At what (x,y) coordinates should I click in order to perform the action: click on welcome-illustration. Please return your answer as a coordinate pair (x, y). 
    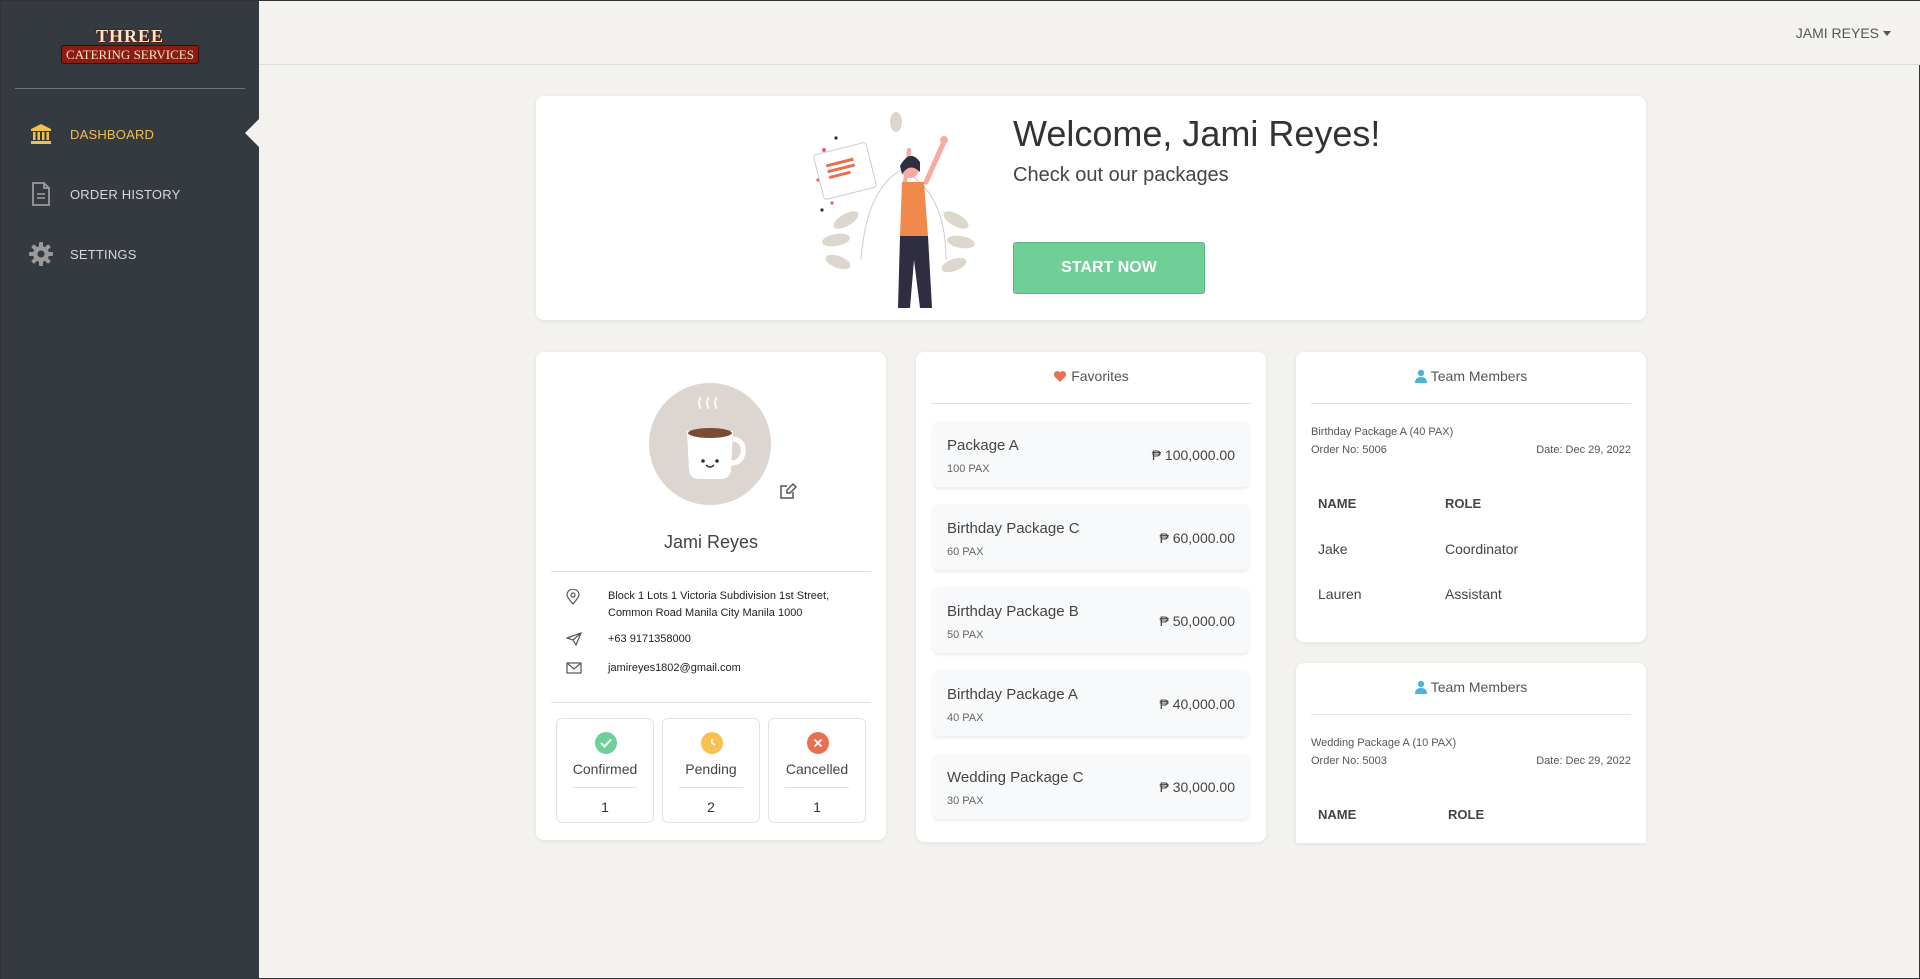
    Looking at the image, I should click on (894, 210).